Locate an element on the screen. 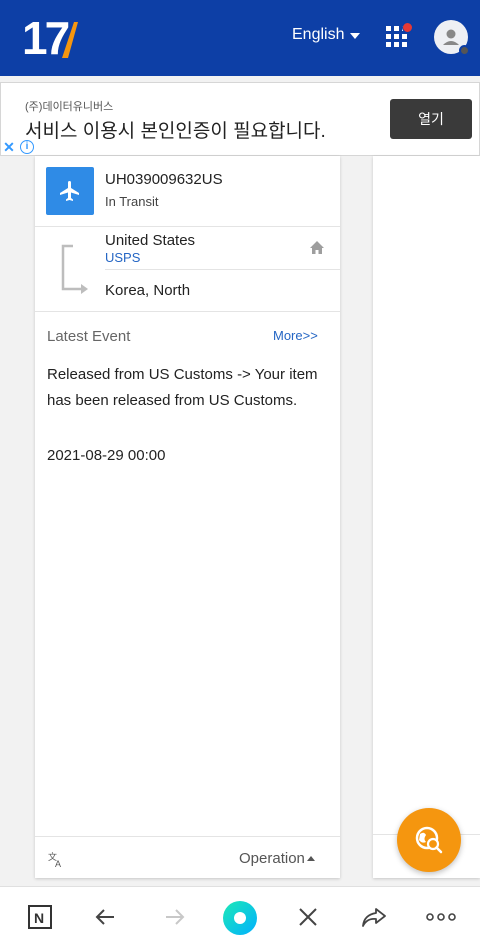 The height and width of the screenshot is (946, 480). operation-label: Operation is located at coordinates (272, 858).